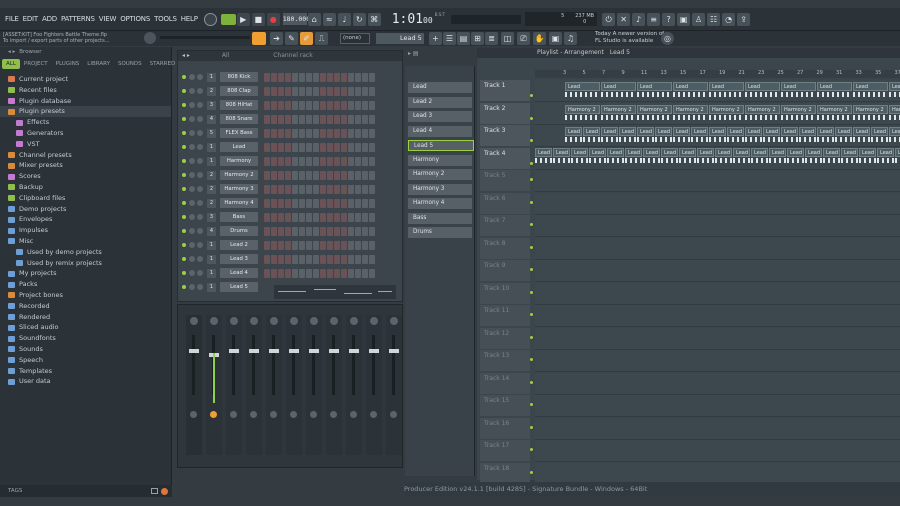 The height and width of the screenshot is (506, 900). Describe the element at coordinates (164, 491) in the screenshot. I see `tags-settings-icon` at that location.